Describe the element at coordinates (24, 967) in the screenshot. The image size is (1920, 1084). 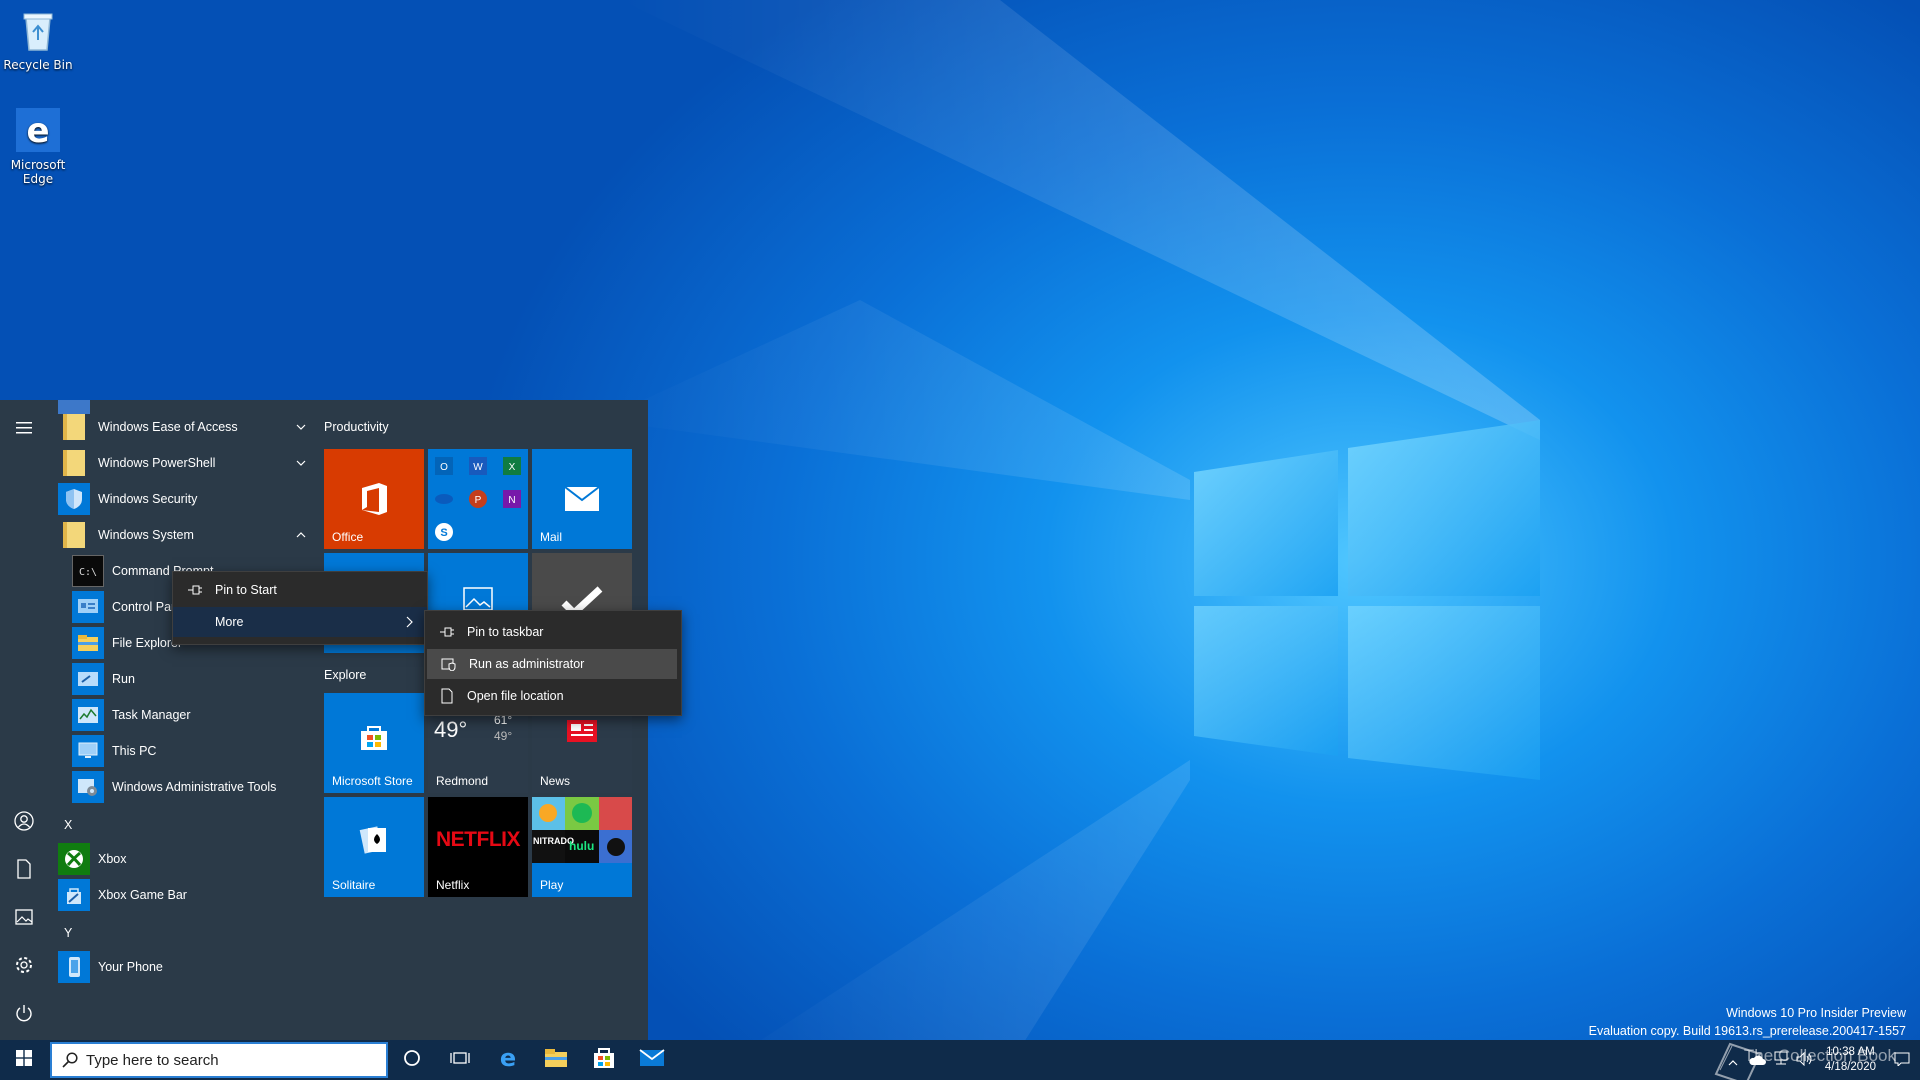
I see `settings-button` at that location.